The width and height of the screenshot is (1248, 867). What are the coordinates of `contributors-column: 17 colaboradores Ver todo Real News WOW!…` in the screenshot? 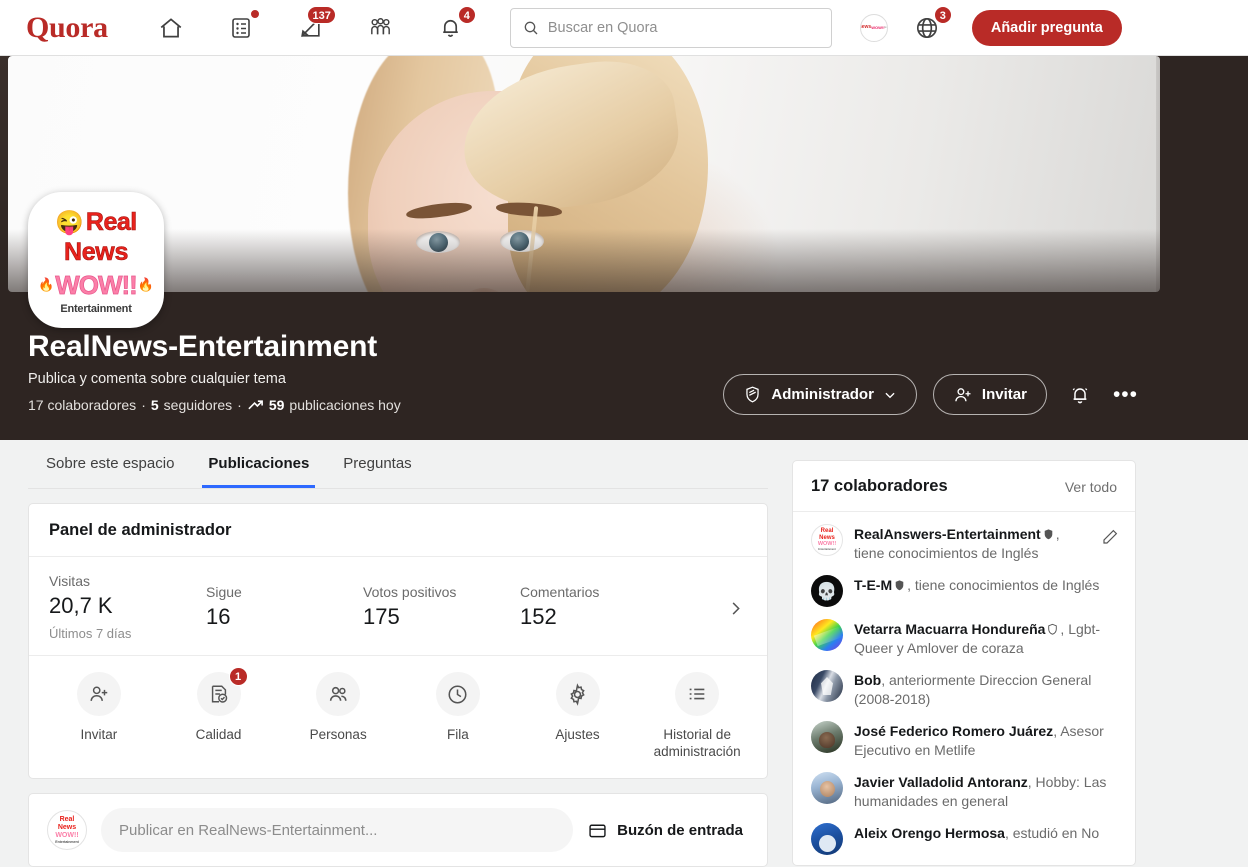 It's located at (964, 663).